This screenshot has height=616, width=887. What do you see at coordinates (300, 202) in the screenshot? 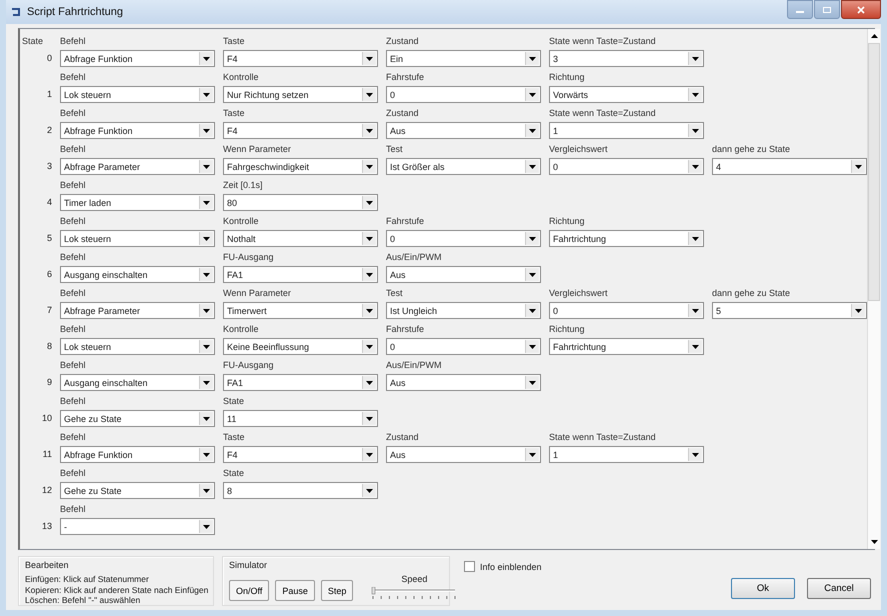
I see `dropdown: 80` at bounding box center [300, 202].